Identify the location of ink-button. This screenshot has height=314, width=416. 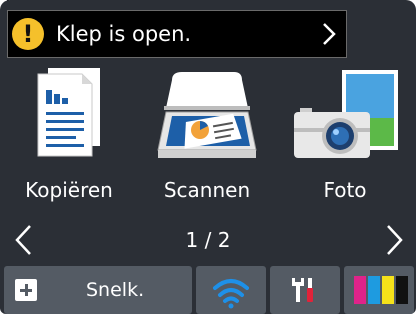
(379, 290).